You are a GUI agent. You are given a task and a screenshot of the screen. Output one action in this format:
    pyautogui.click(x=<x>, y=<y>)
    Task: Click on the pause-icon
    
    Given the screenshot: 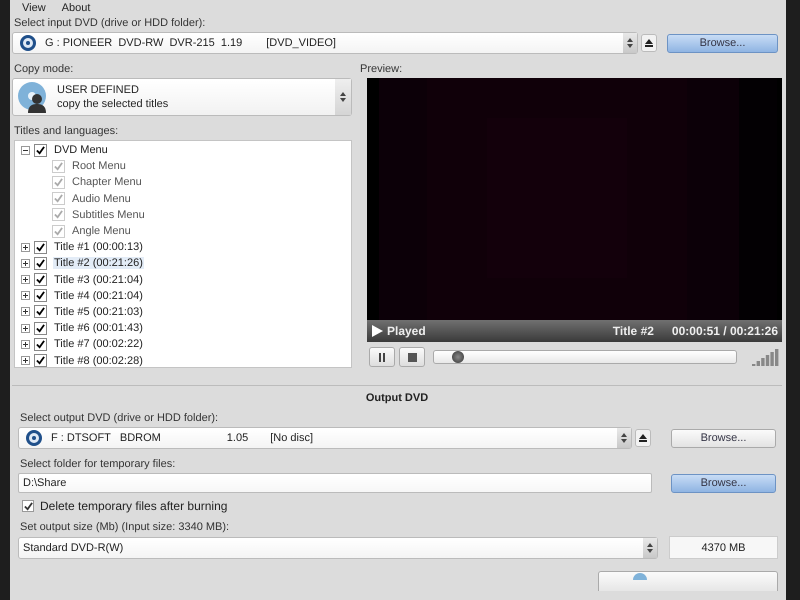 What is the action you would take?
    pyautogui.click(x=382, y=357)
    